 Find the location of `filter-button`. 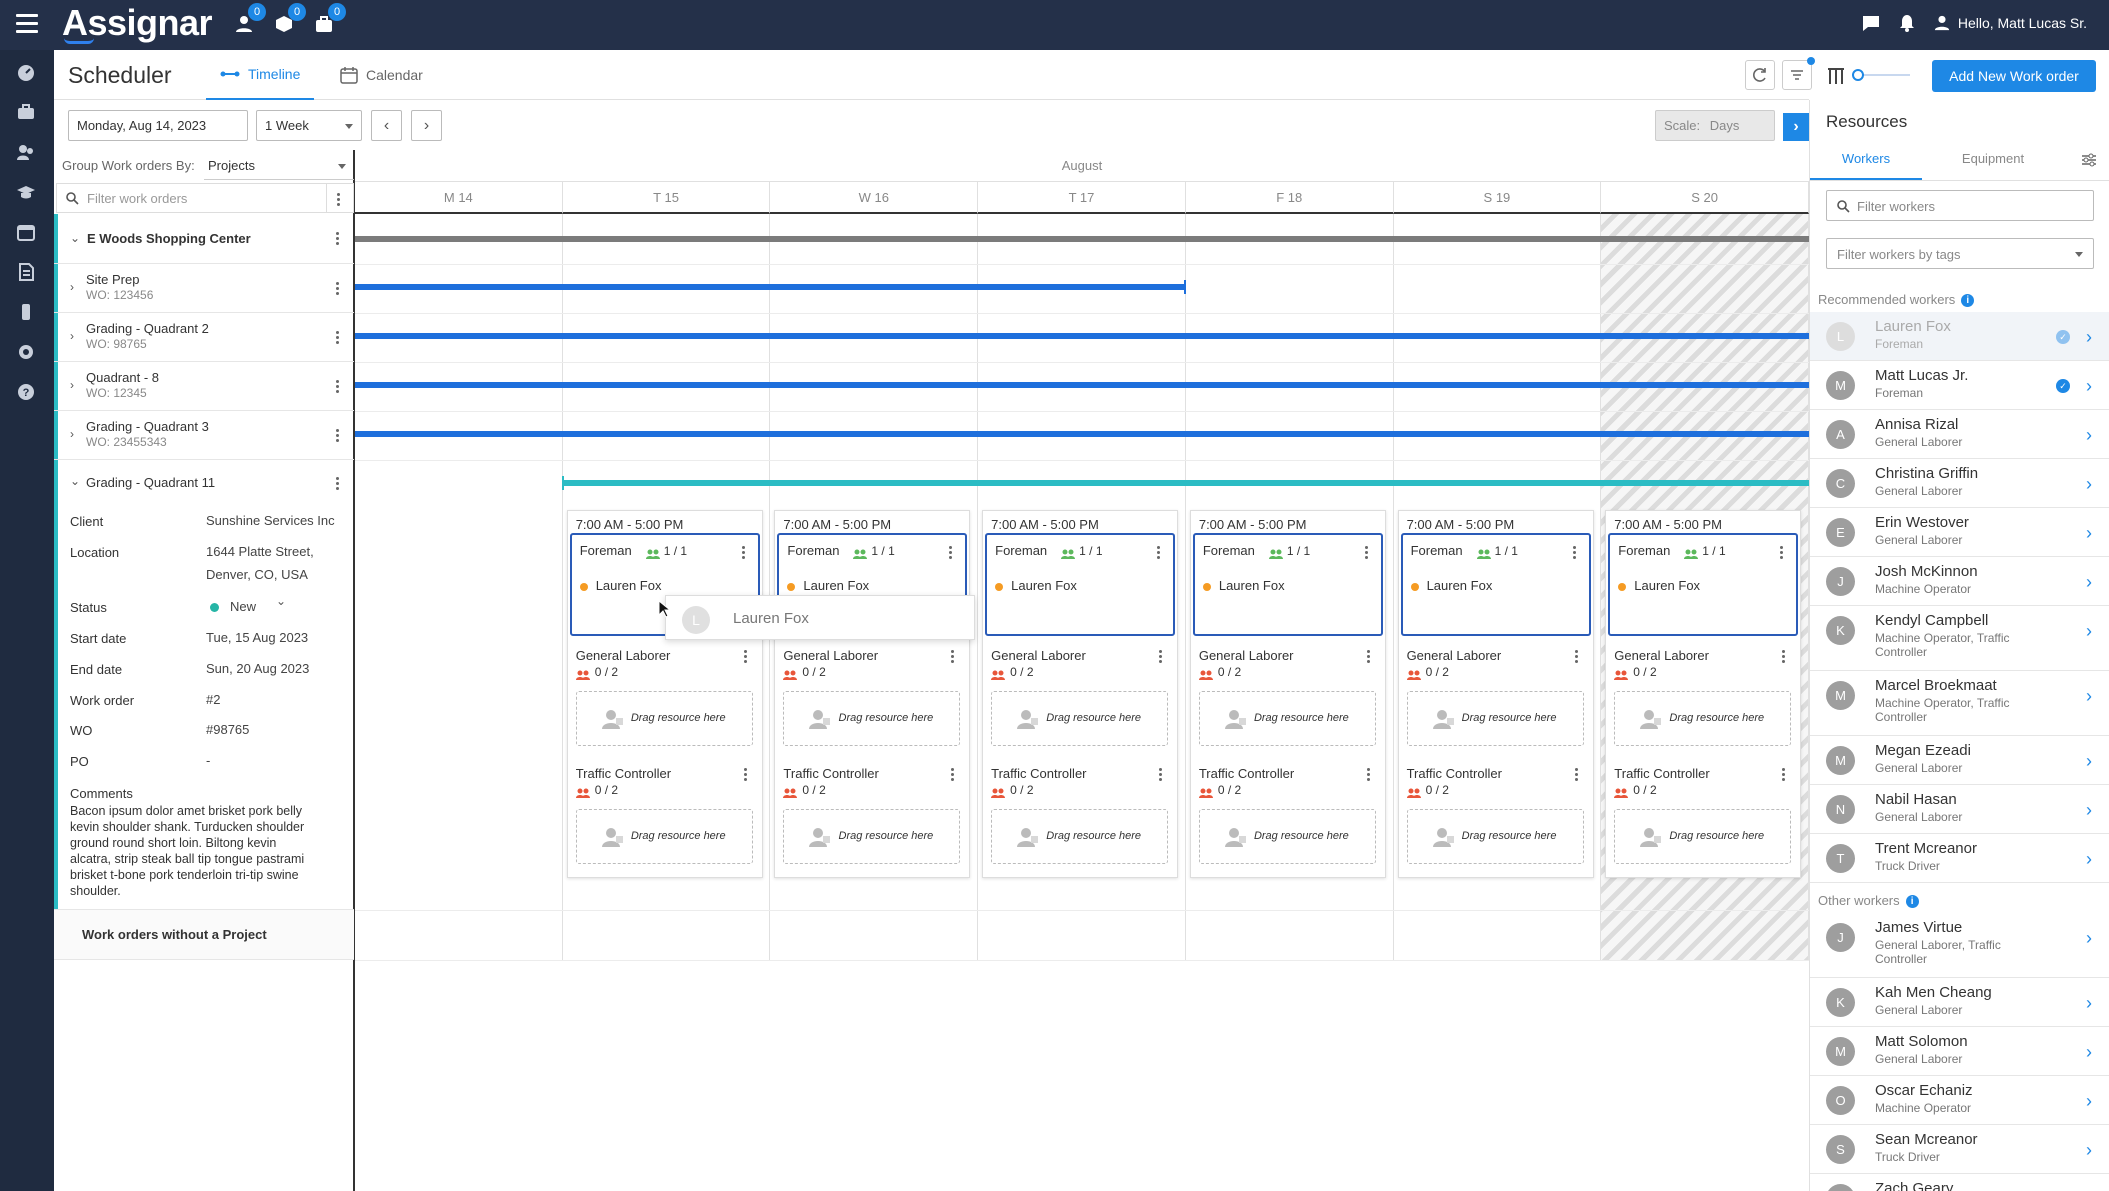

filter-button is located at coordinates (1798, 73).